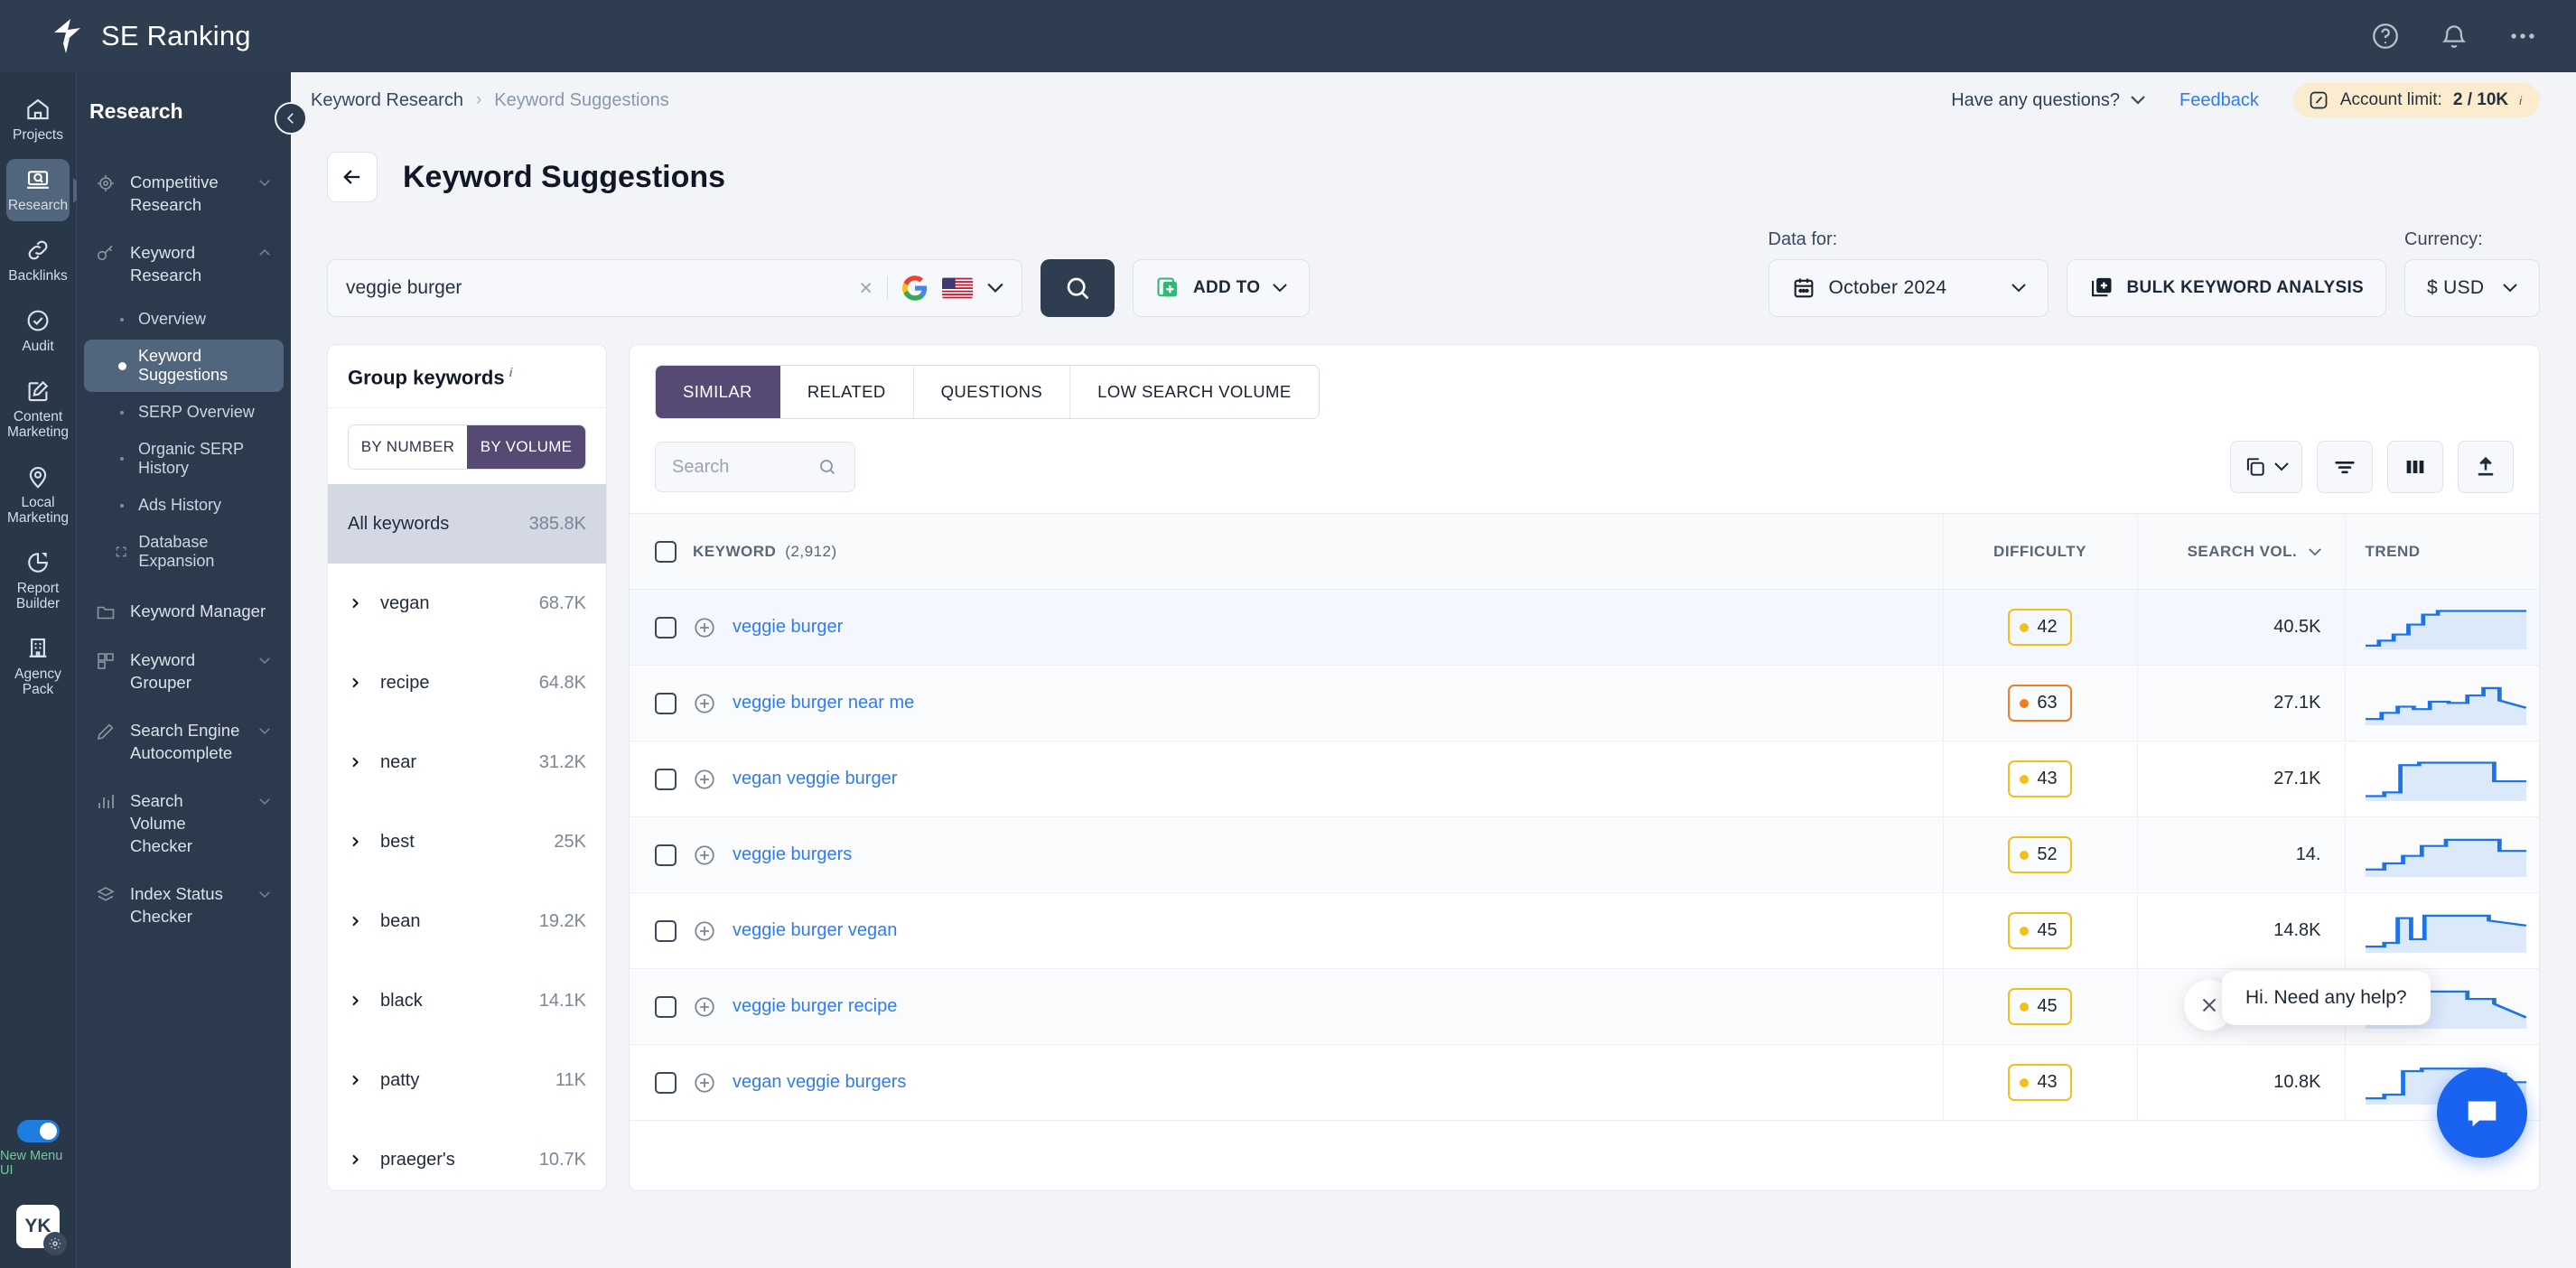 Image resolution: width=2576 pixels, height=1268 pixels. Describe the element at coordinates (526, 447) in the screenshot. I see `tab-by-volume: BY VOLUME` at that location.